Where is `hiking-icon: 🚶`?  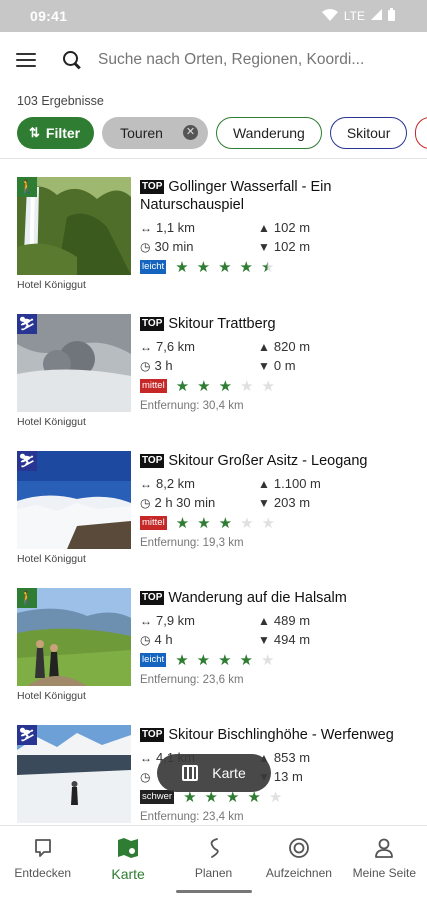
hiking-icon: 🚶 is located at coordinates (27, 187).